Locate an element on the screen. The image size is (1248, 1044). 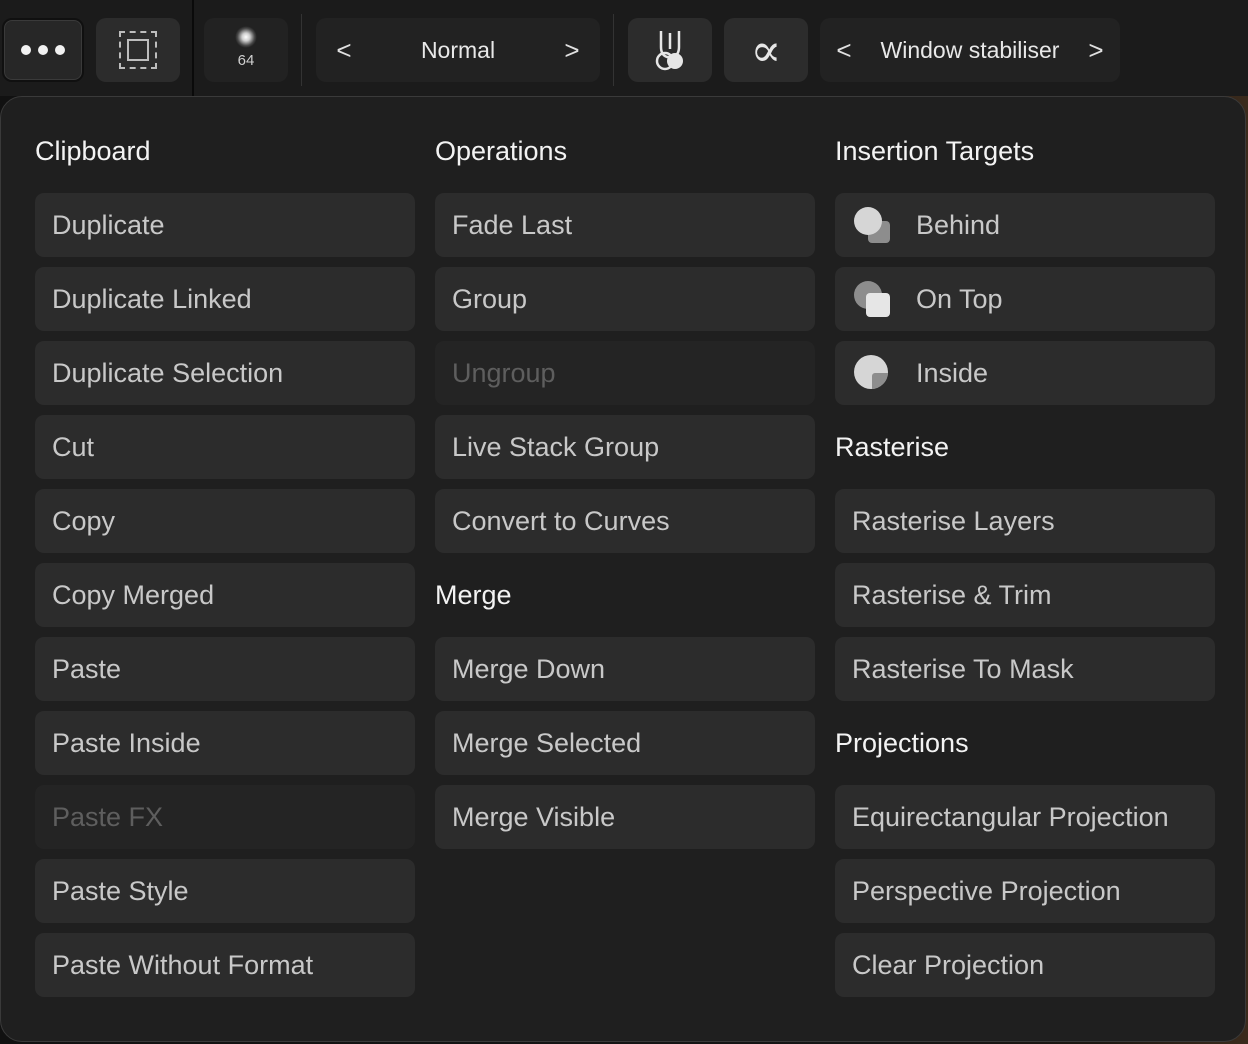
context-toolbar: 64 < Normal > ∝ < Window stabiliser > is located at coordinates (624, 48).